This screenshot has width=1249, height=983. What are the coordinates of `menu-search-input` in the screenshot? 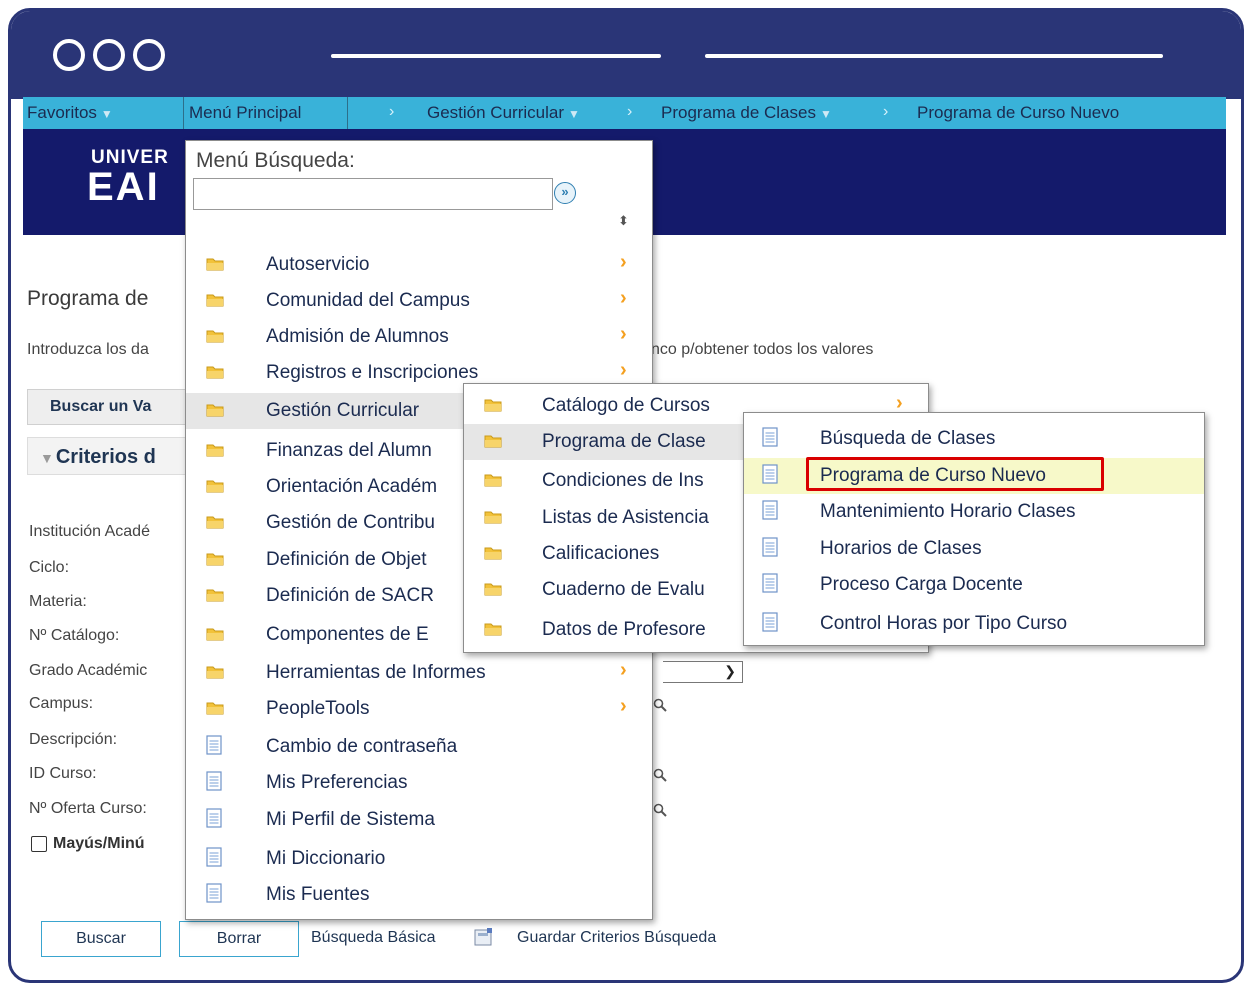 It's located at (373, 194).